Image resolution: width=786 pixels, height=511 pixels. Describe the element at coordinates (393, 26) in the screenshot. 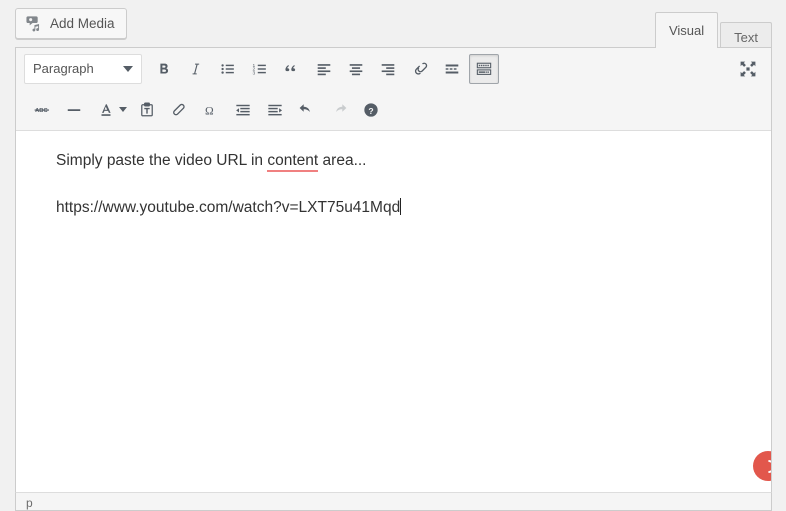

I see `editor-top-bar: Add Media Visual Text` at that location.